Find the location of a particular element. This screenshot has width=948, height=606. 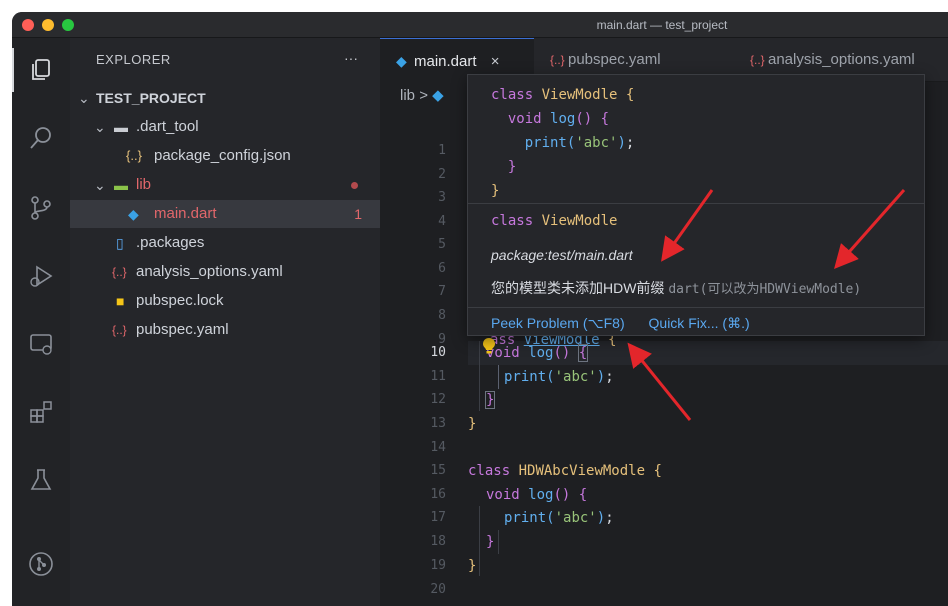

folder-lib-icon: ▬ is located at coordinates (121, 185).